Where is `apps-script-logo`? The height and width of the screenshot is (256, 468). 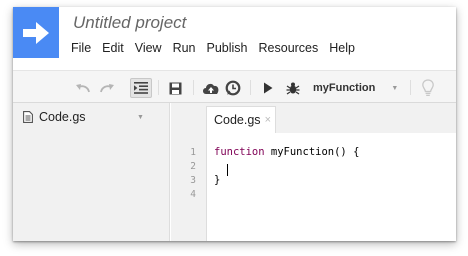 apps-script-logo is located at coordinates (36, 32).